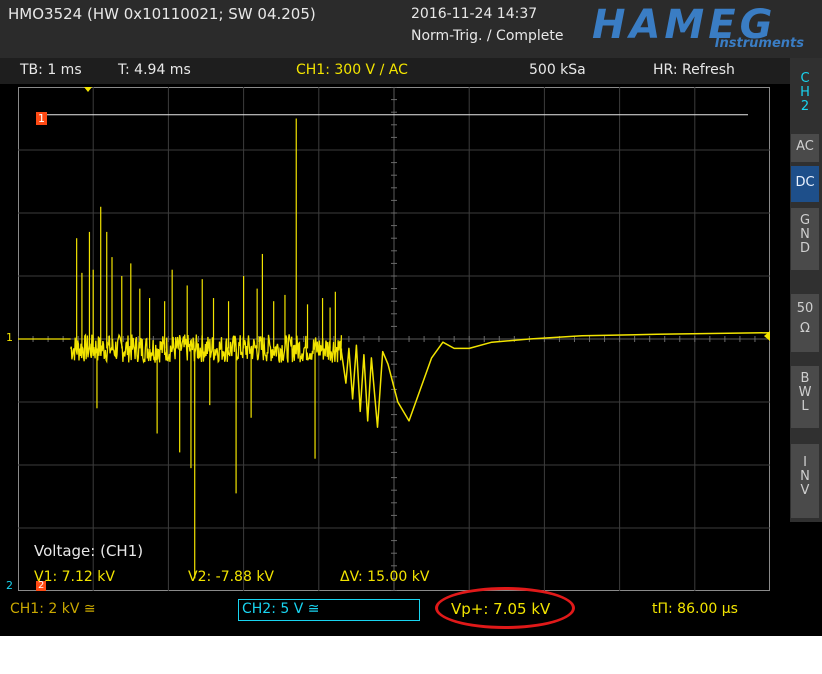 This screenshot has height=674, width=822. What do you see at coordinates (385, 577) in the screenshot?
I see `delta-v-readout: ΔV: 15.00 kV` at bounding box center [385, 577].